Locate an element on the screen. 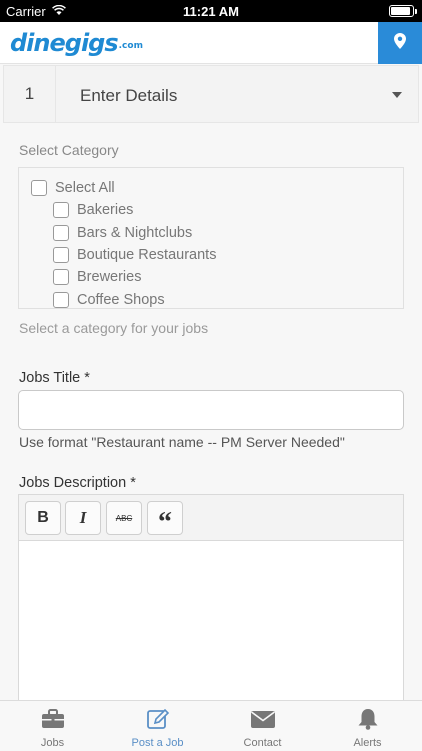 The height and width of the screenshot is (751, 422). category-item: Boutique Restaurants is located at coordinates (134, 255).